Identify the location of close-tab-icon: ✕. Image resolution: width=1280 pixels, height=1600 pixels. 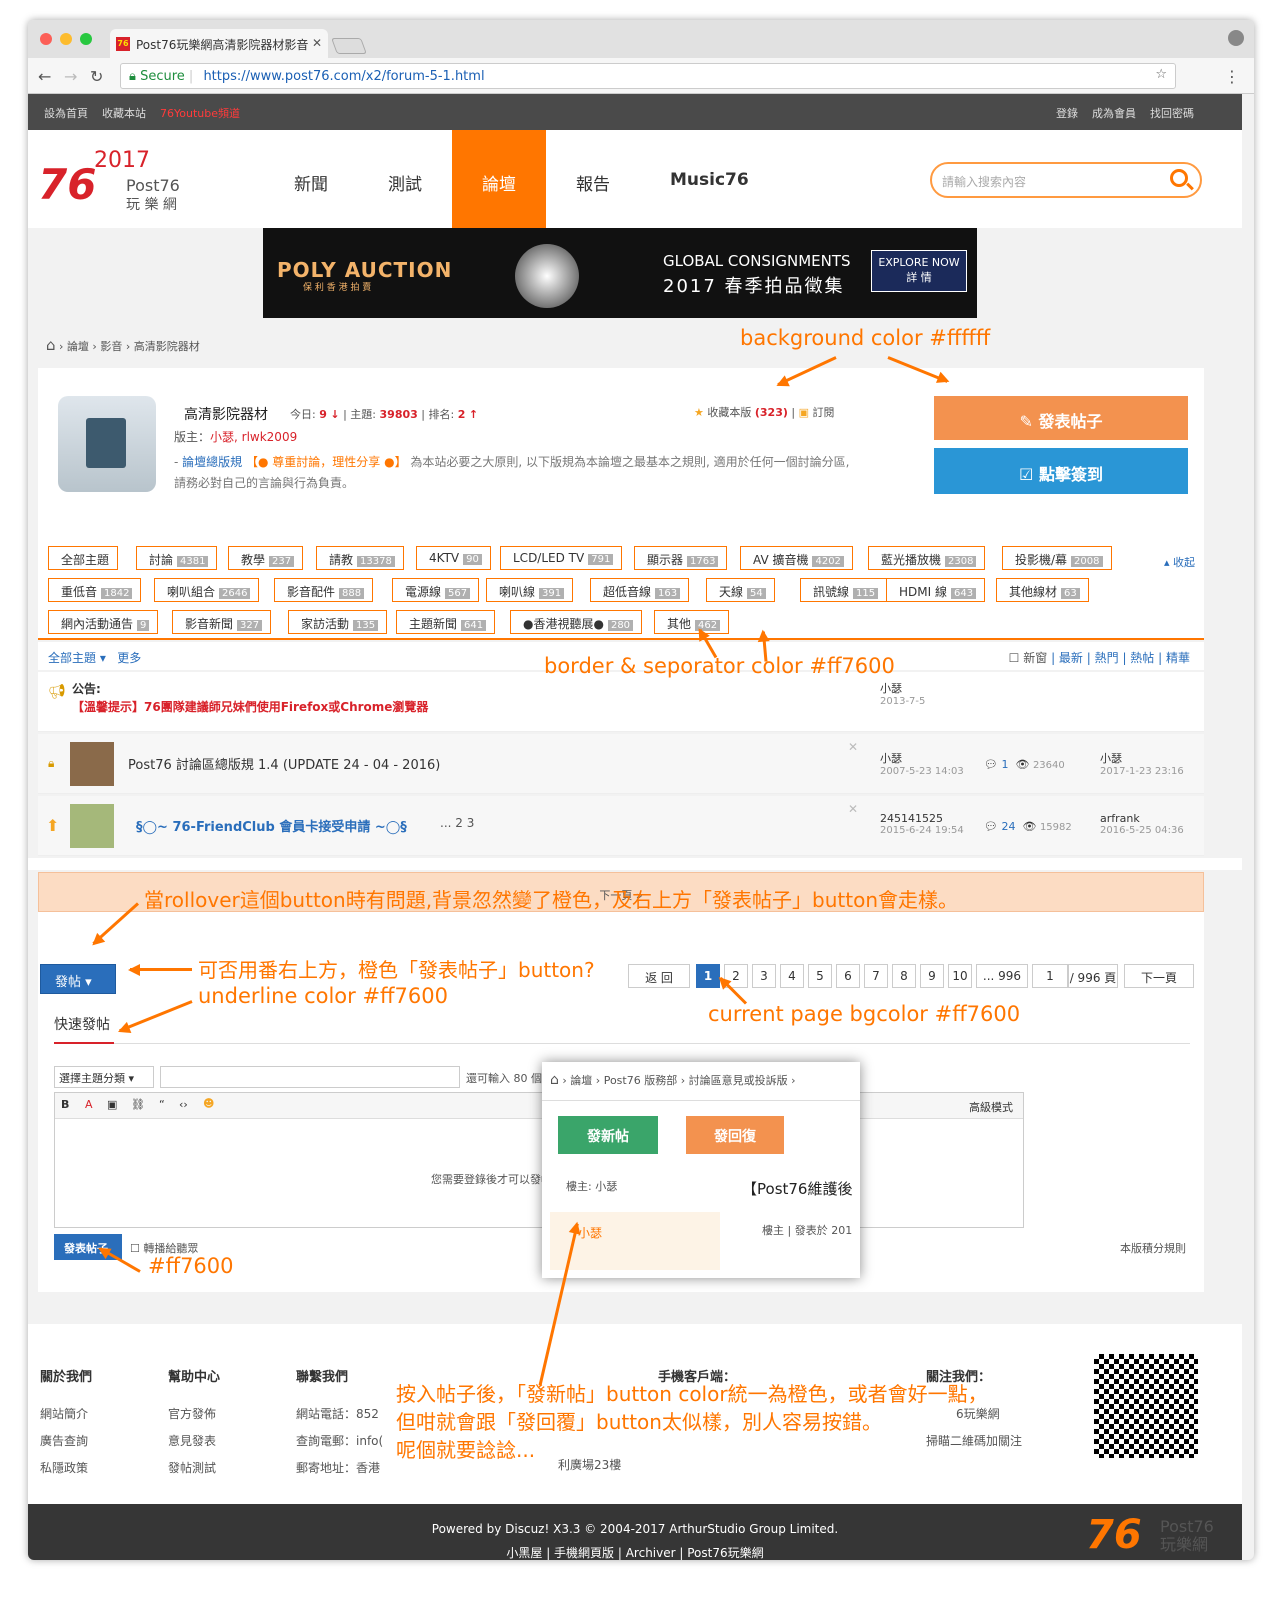
(317, 43).